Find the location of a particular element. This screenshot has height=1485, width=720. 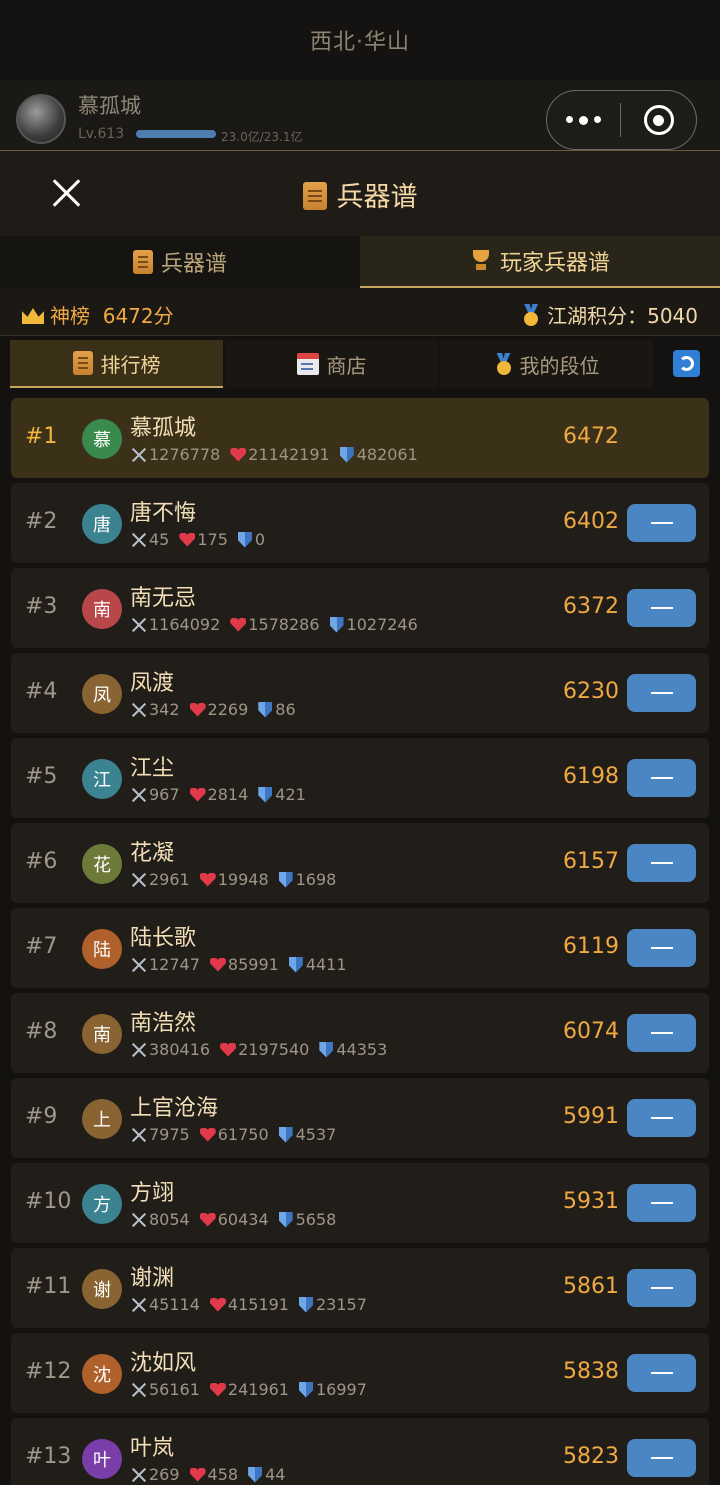

ranking-row: #6 花花凝 2961 19948 1698 6157 is located at coordinates (360, 863).